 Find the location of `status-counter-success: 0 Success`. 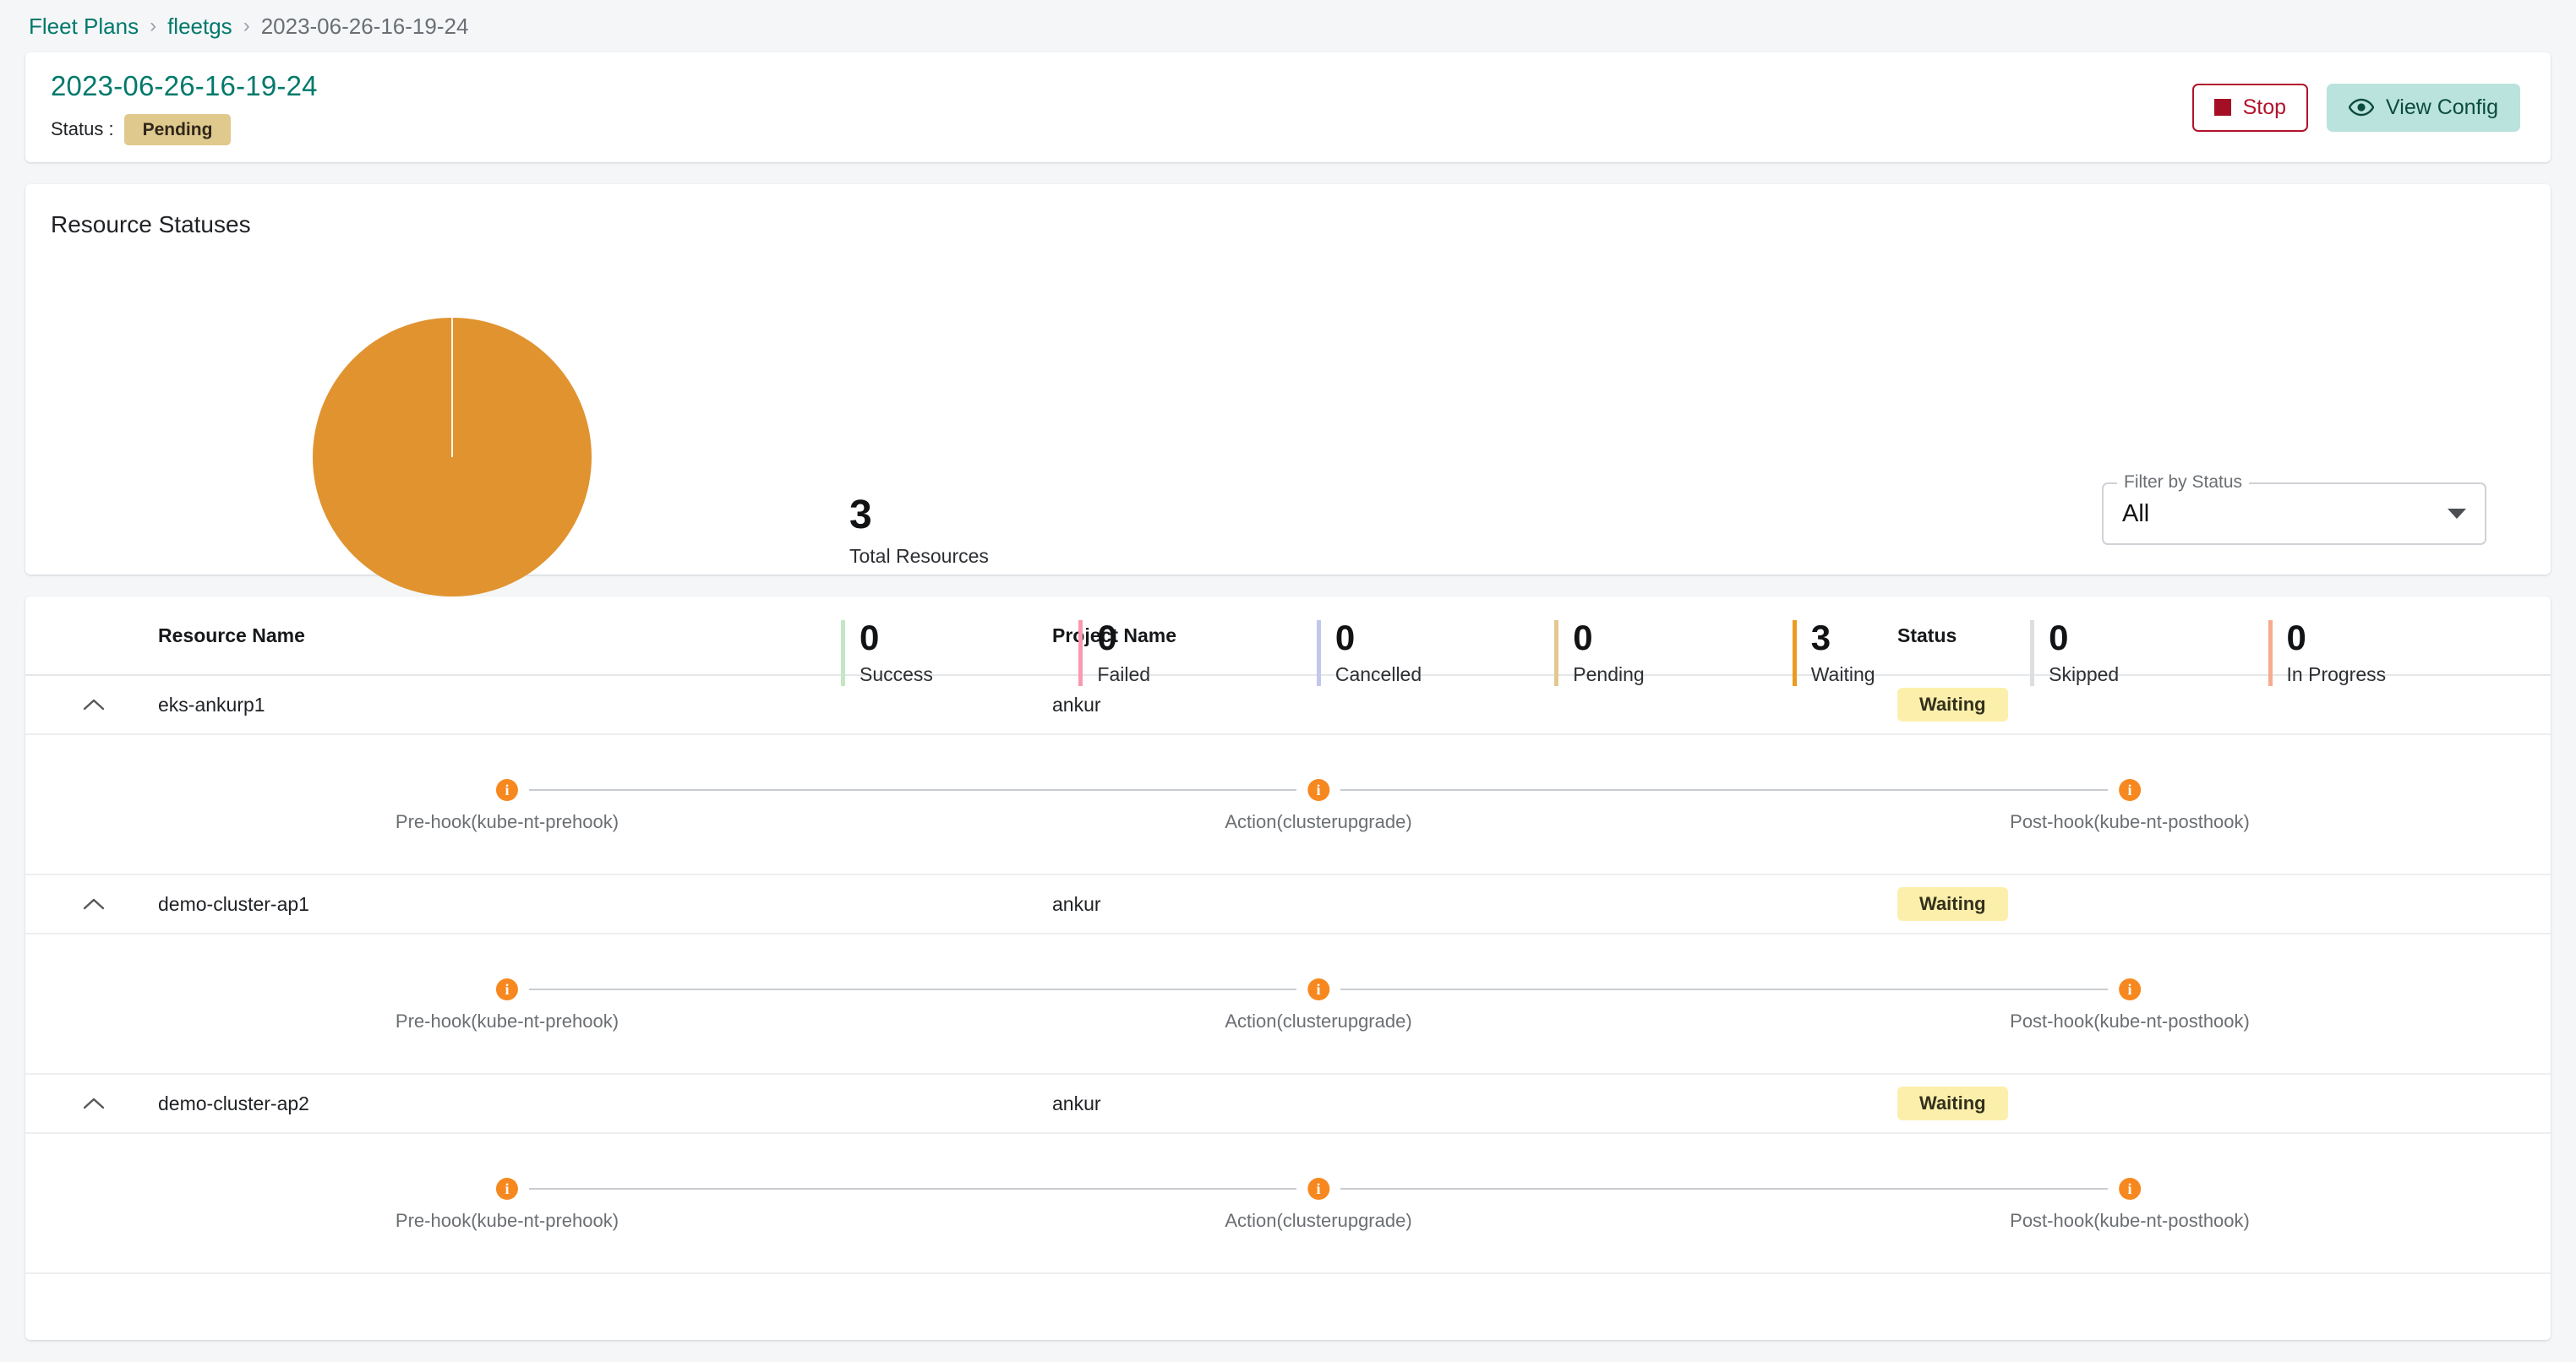

status-counter-success: 0 Success is located at coordinates (959, 653).